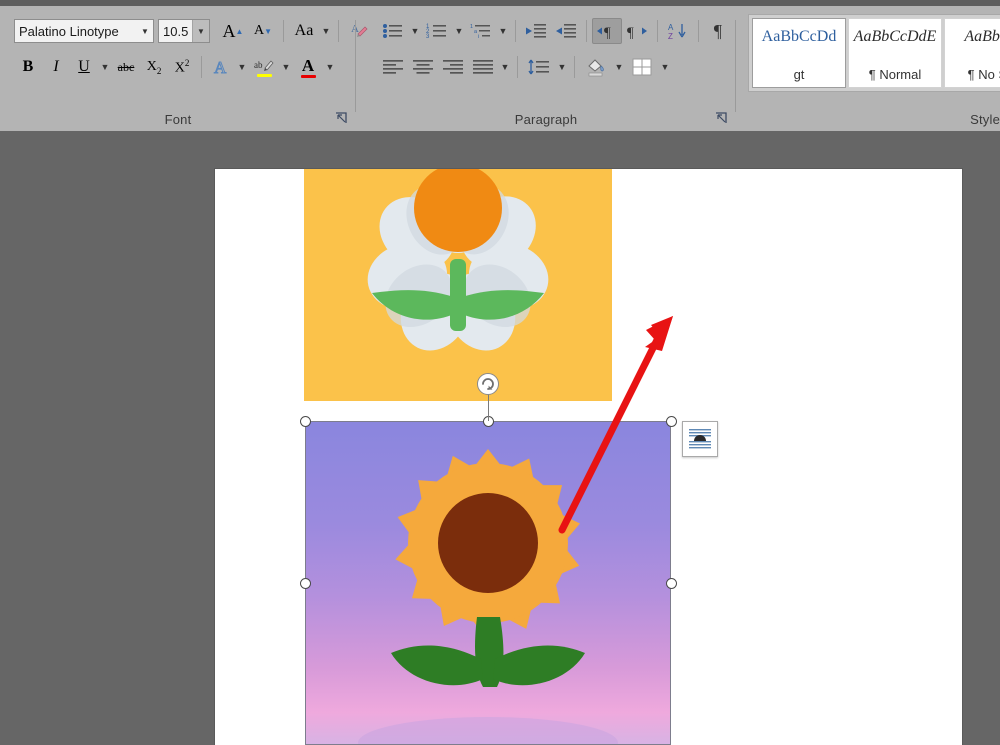 This screenshot has height=745, width=1000. I want to click on shading-bucket-icon, so click(596, 68).